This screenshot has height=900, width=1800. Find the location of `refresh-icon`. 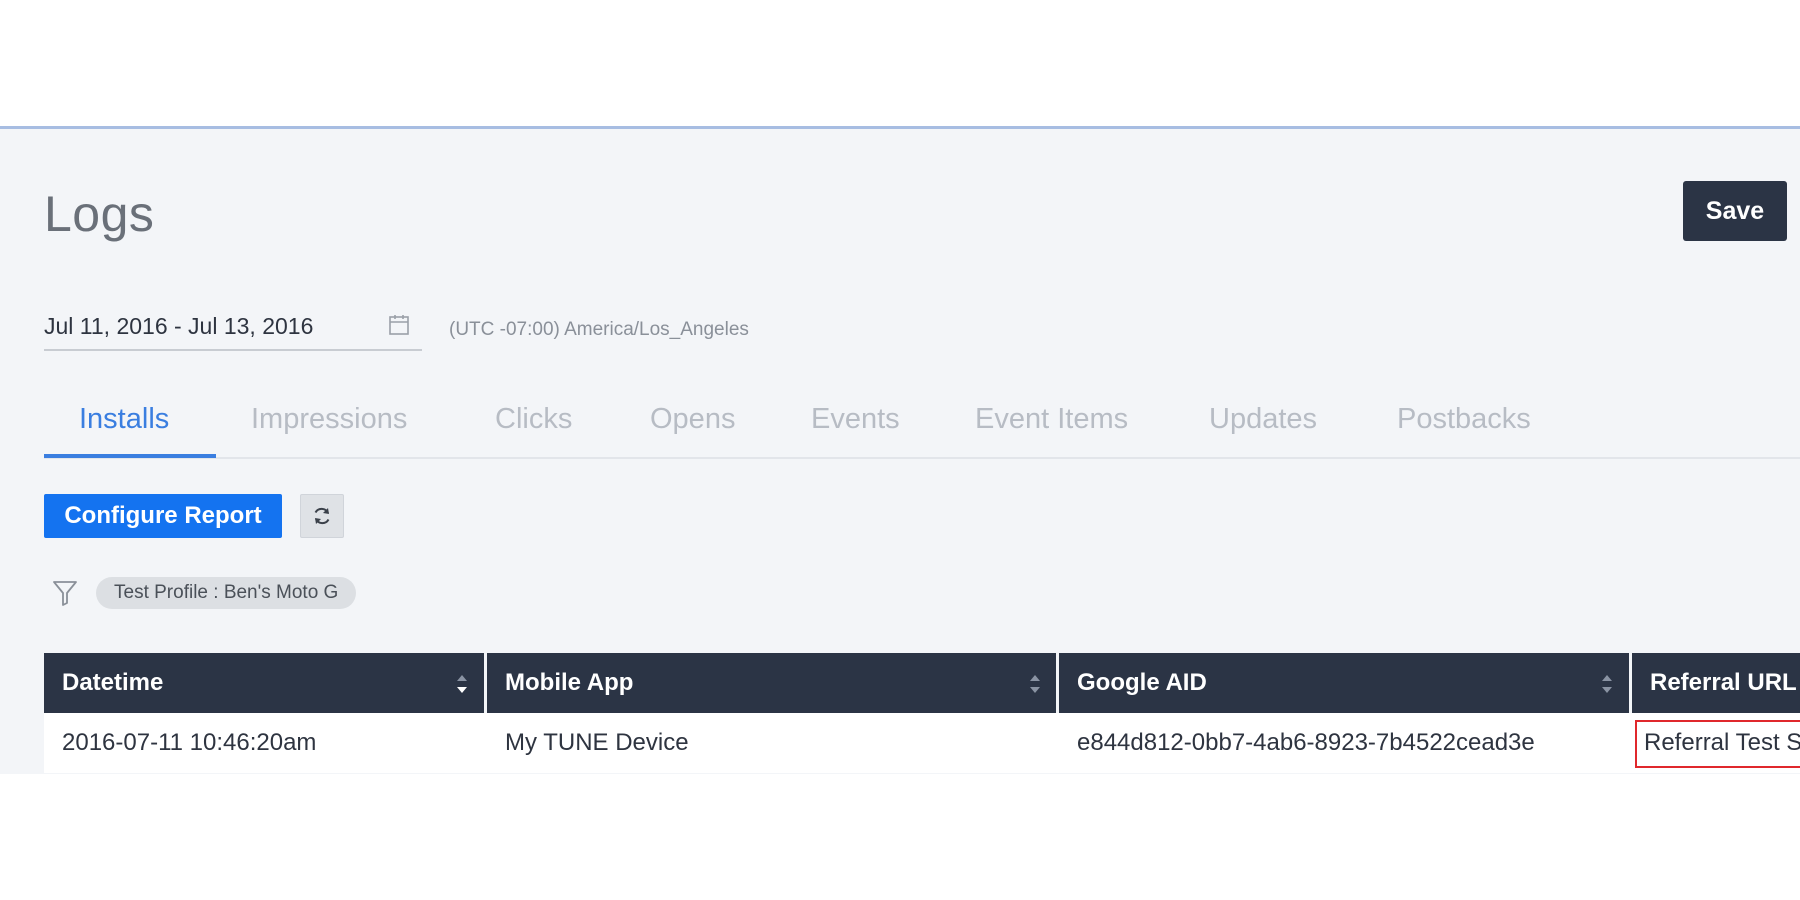

refresh-icon is located at coordinates (322, 516).